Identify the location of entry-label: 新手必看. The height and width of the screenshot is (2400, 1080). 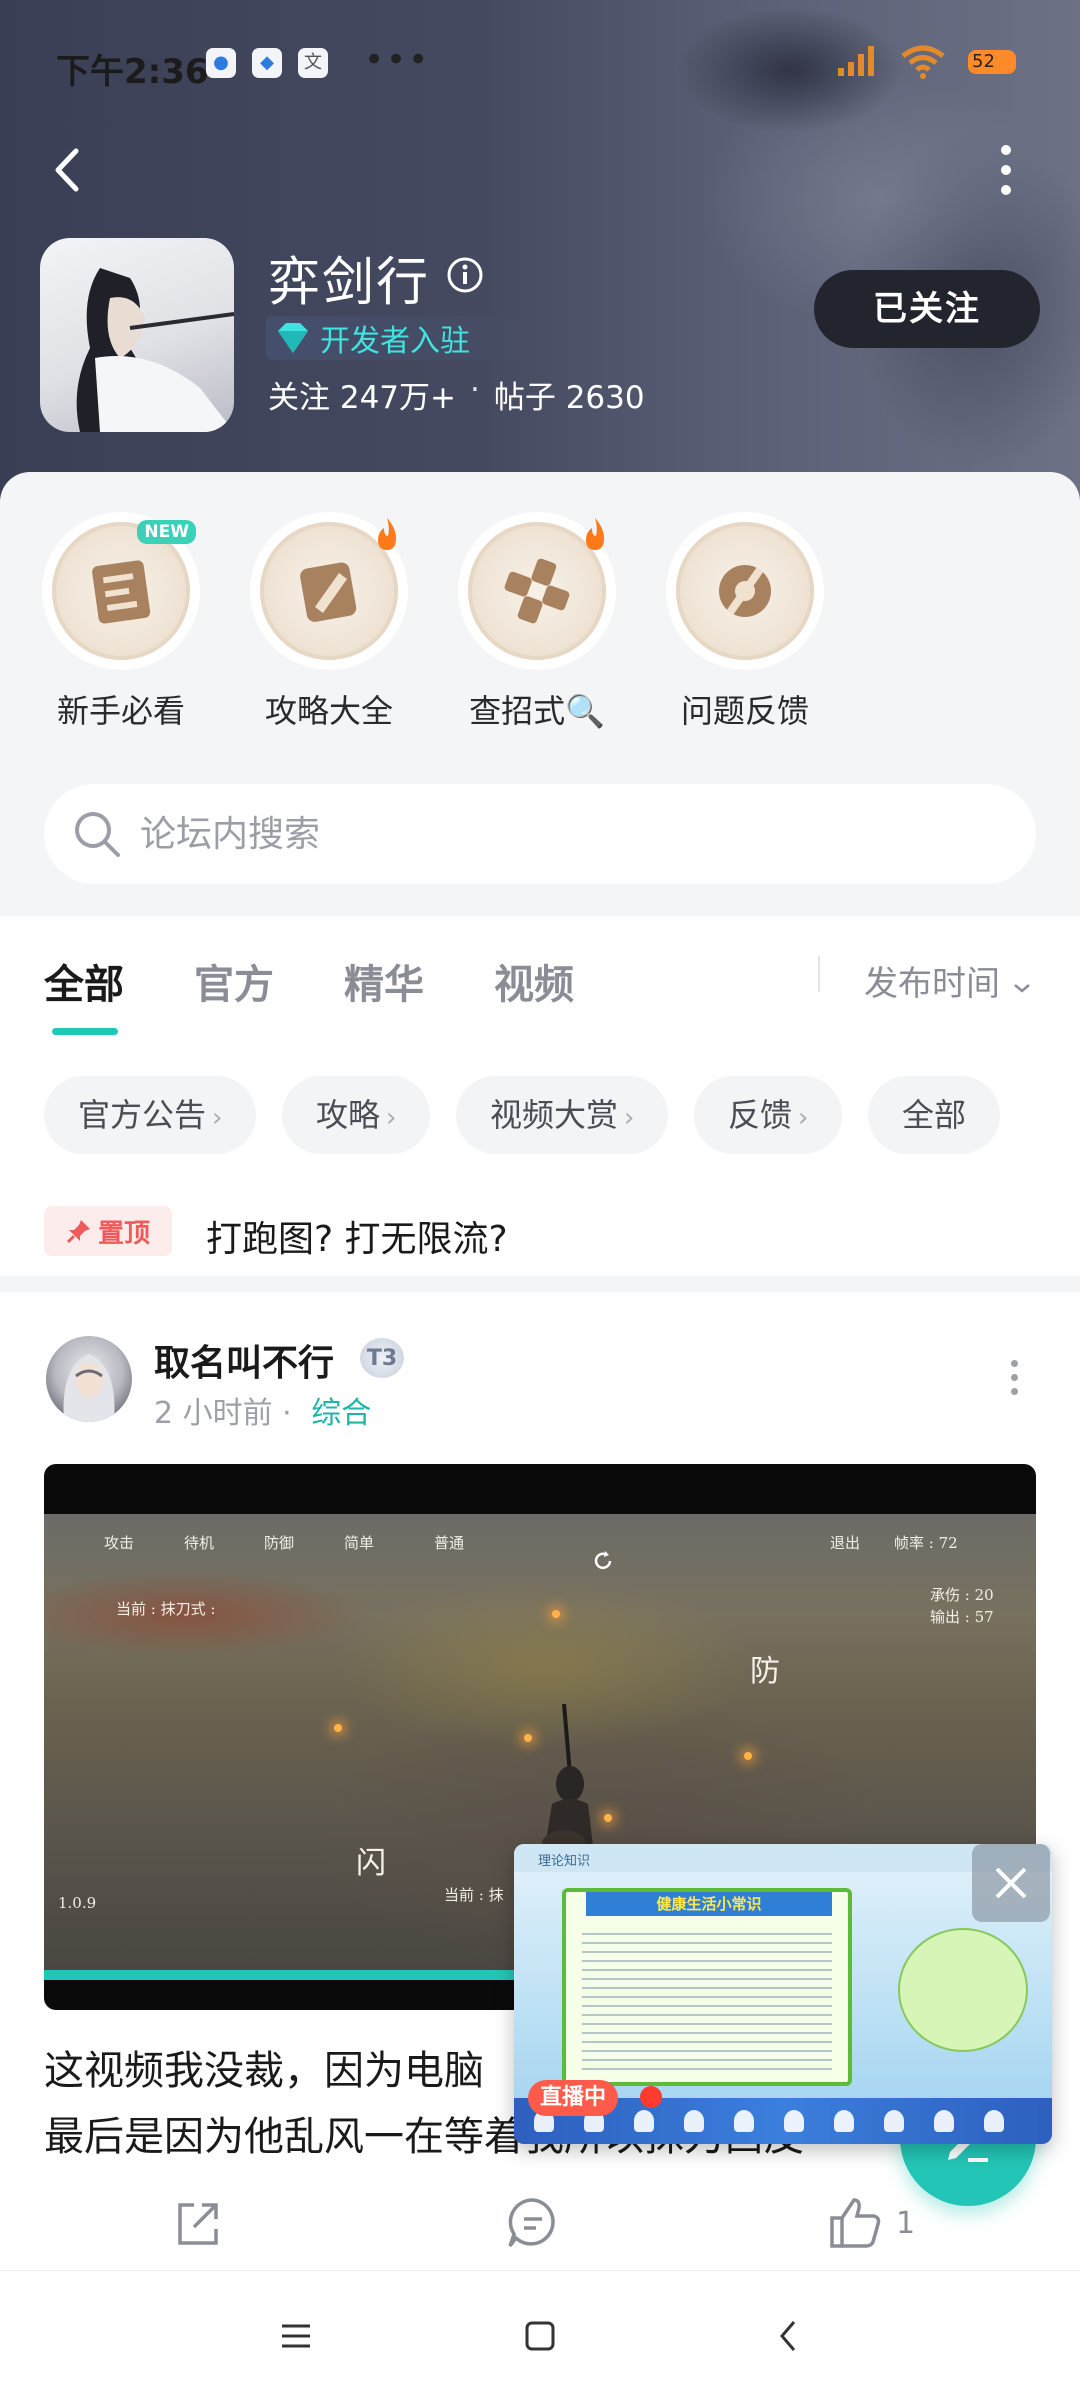
(120, 711).